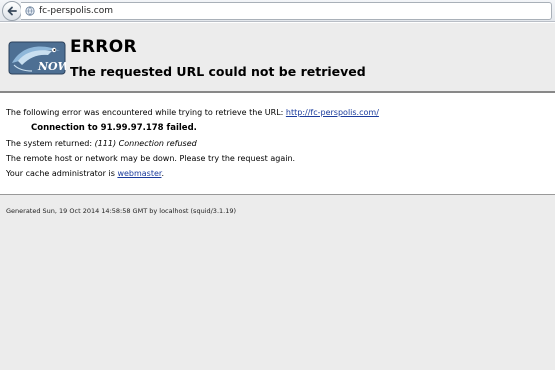 This screenshot has height=370, width=555. Describe the element at coordinates (51, 66) in the screenshot. I see `svg-text: NOW` at that location.